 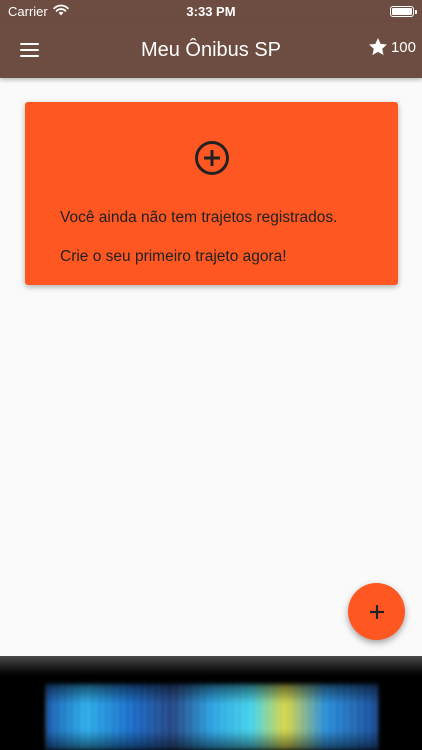 What do you see at coordinates (212, 158) in the screenshot?
I see `add-circle-outline-icon` at bounding box center [212, 158].